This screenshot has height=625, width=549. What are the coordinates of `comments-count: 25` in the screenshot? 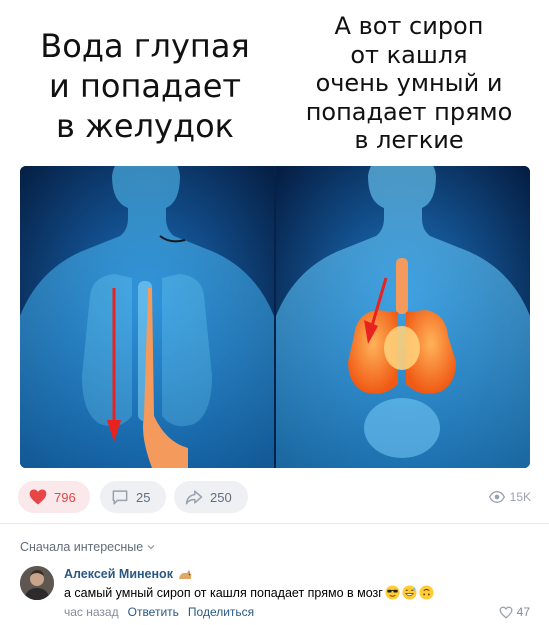 It's located at (143, 497).